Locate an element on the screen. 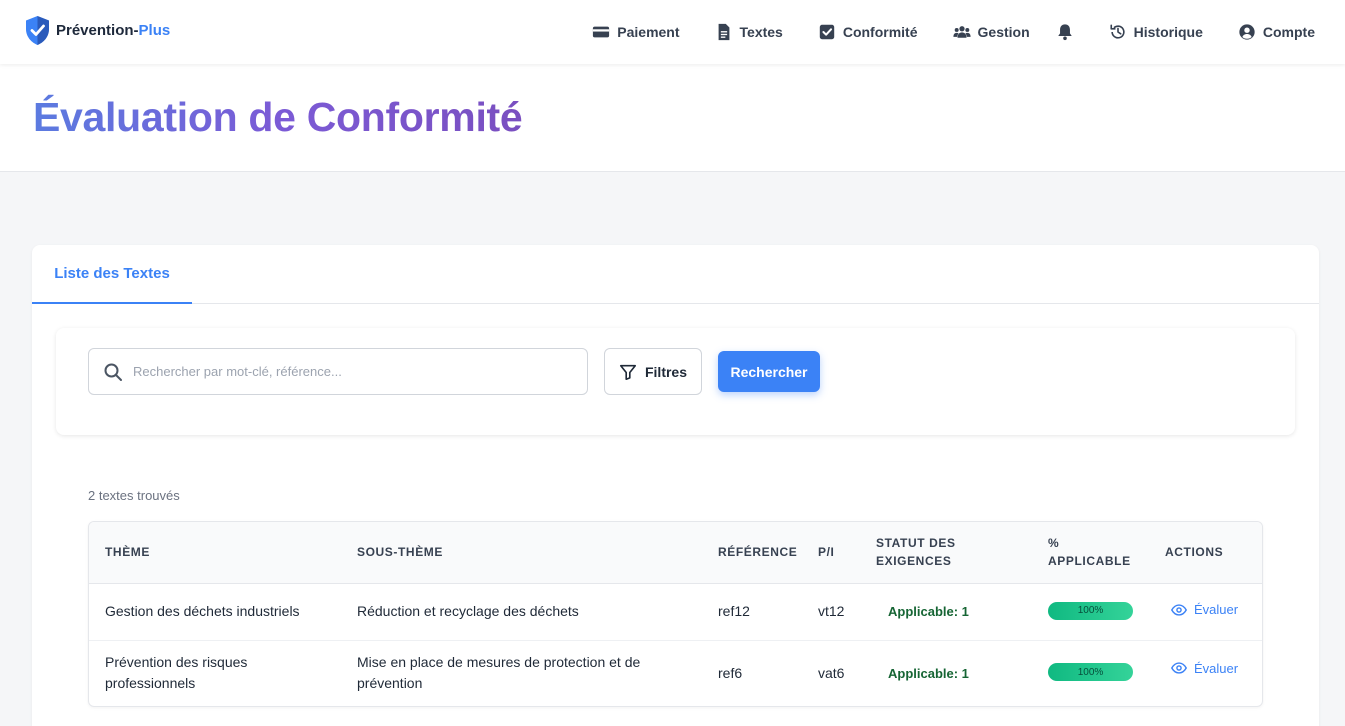 The height and width of the screenshot is (726, 1345). nav-payment: Paiement is located at coordinates (636, 32).